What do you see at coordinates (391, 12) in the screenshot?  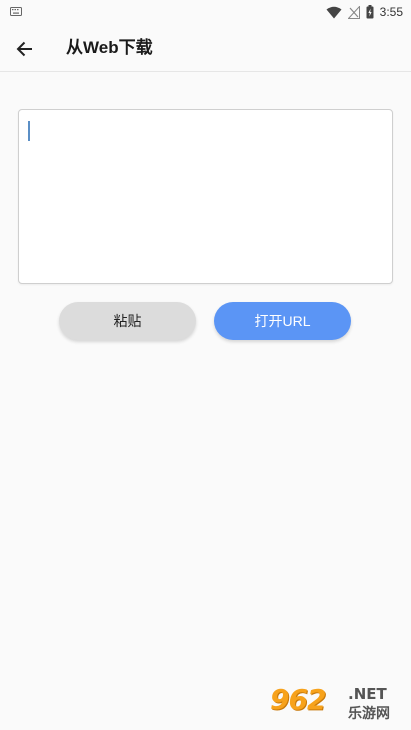 I see `status-time: 3:55` at bounding box center [391, 12].